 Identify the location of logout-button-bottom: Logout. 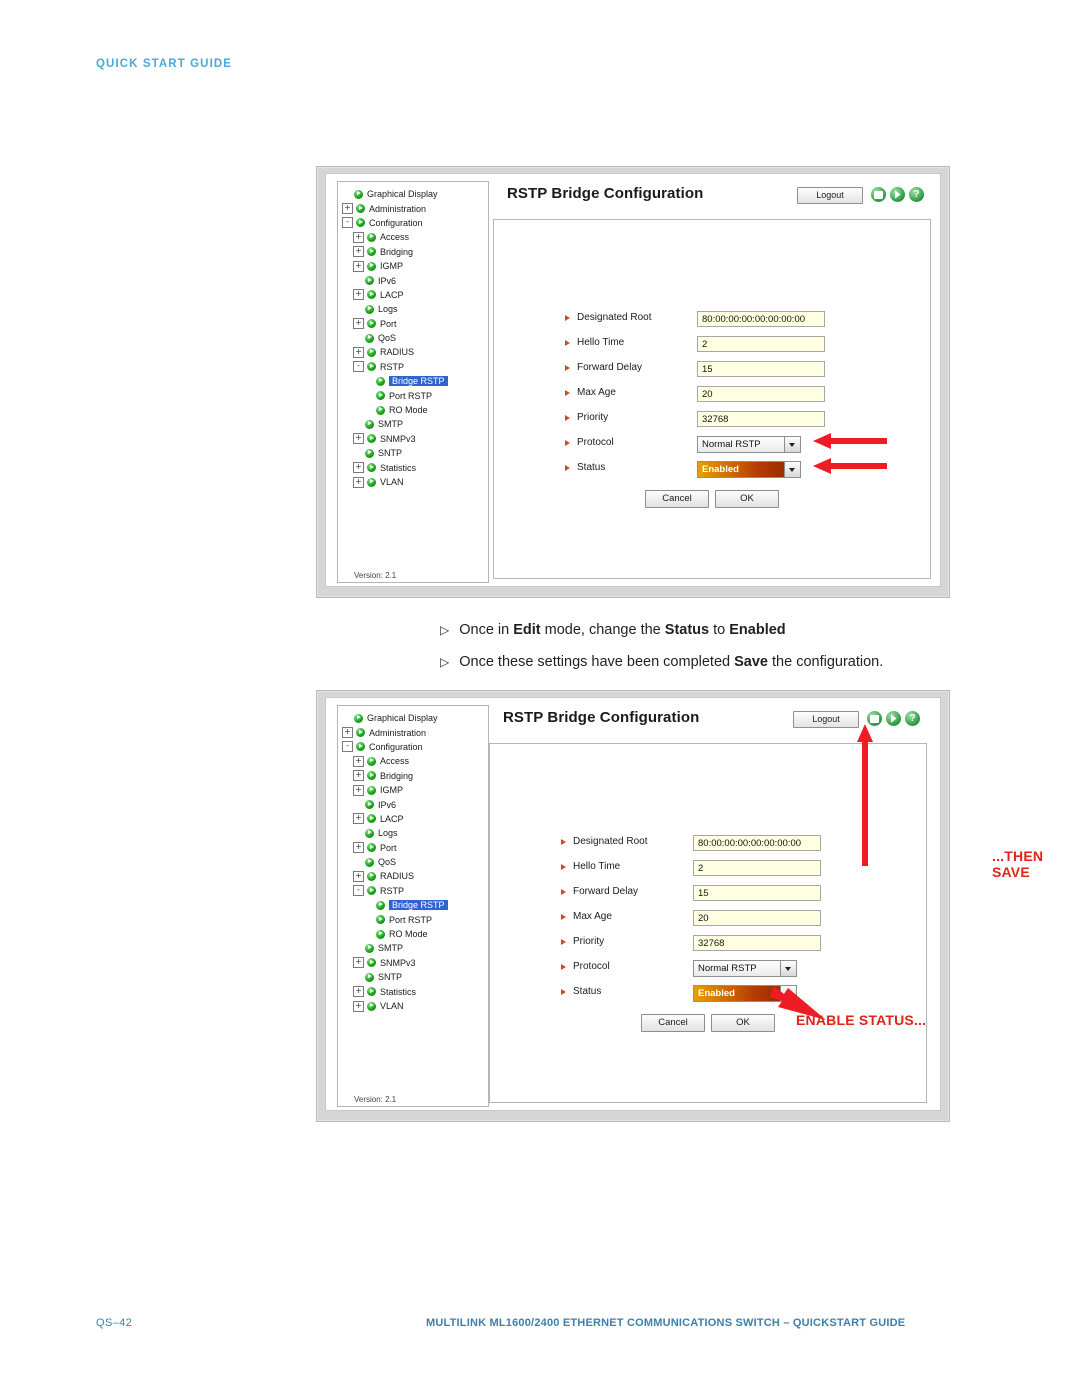
(826, 719).